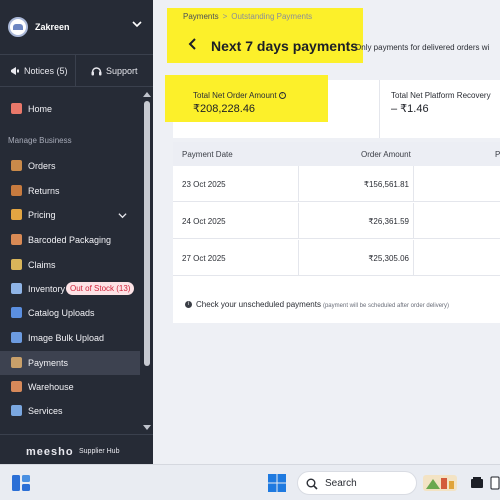  I want to click on upload-icon, so click(16, 312).